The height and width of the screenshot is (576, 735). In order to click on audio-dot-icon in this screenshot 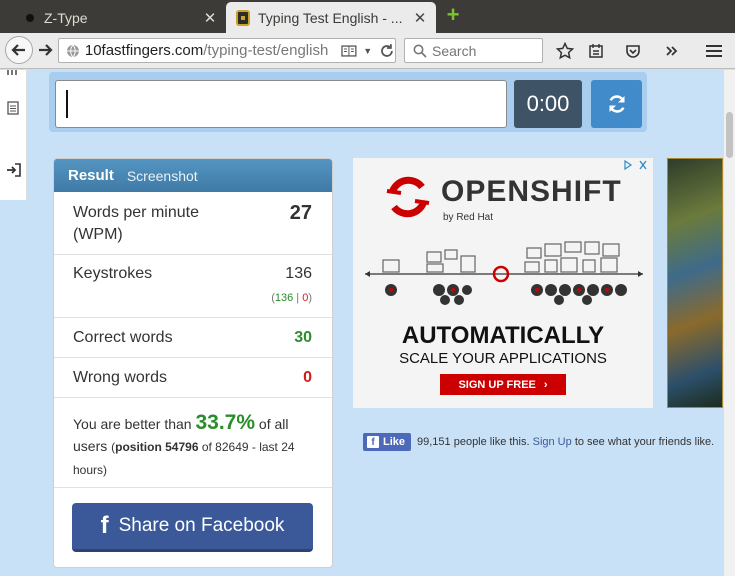, I will do `click(30, 17)`.